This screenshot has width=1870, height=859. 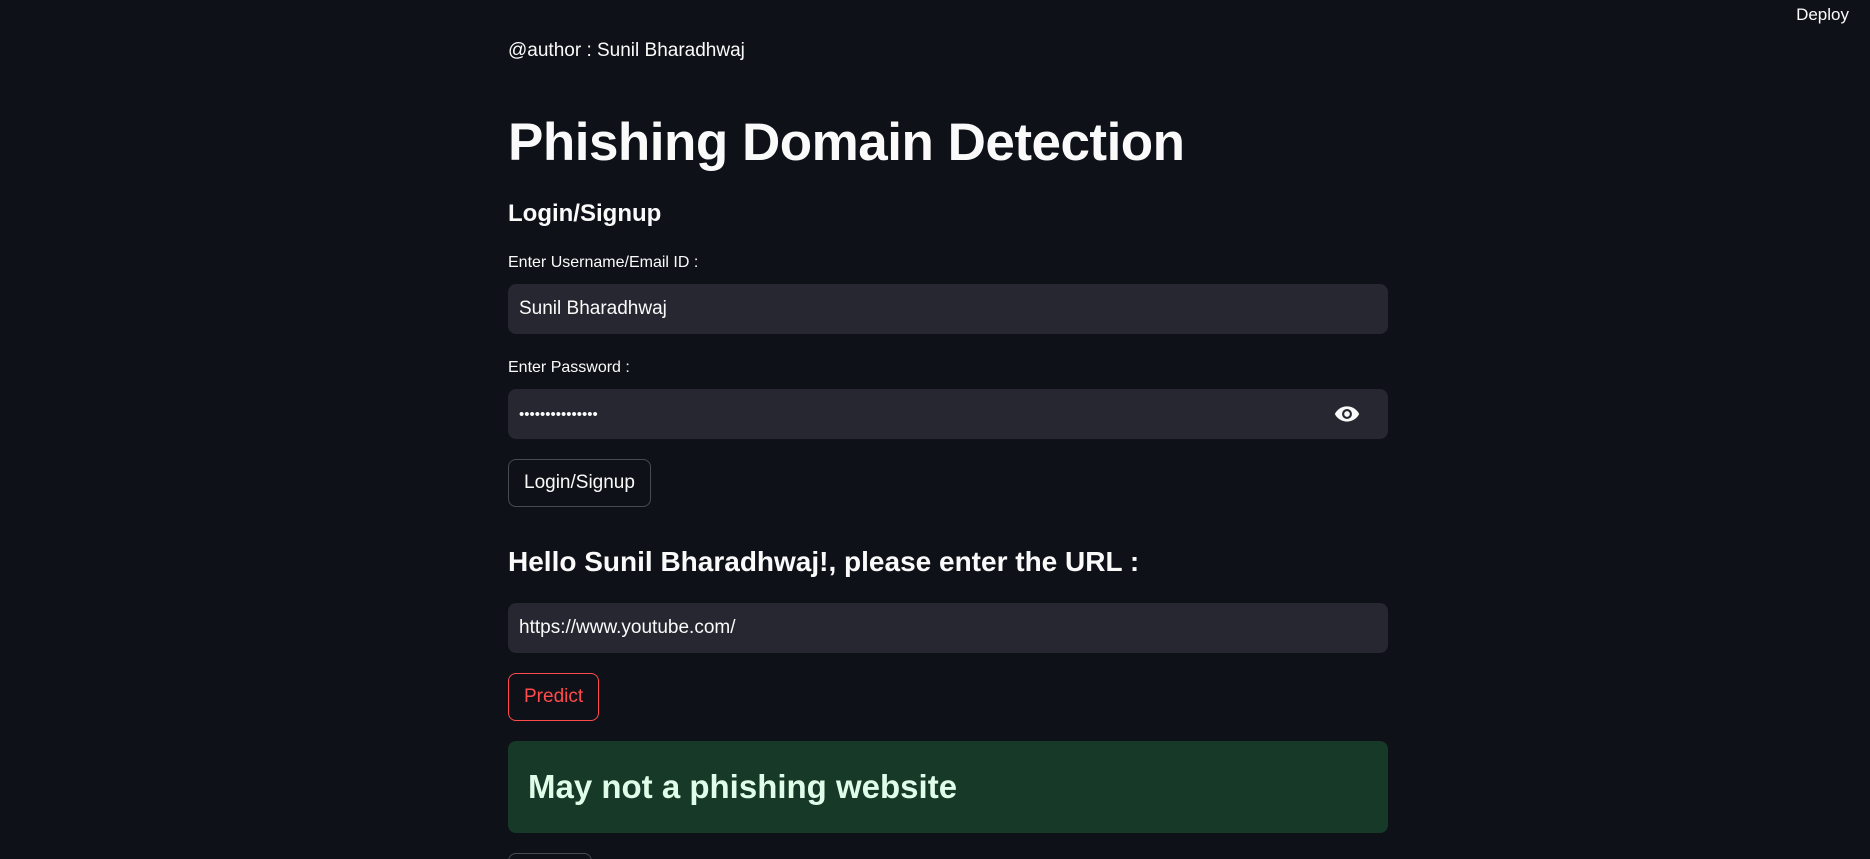 What do you see at coordinates (627, 627) in the screenshot?
I see `url-value: https://www.youtube.com/` at bounding box center [627, 627].